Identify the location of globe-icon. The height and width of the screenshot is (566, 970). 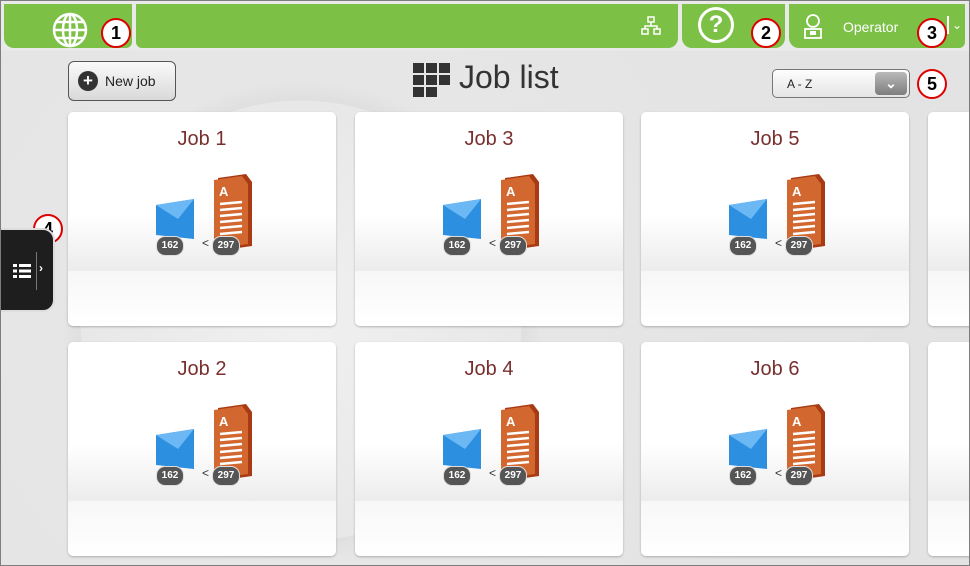
(70, 30).